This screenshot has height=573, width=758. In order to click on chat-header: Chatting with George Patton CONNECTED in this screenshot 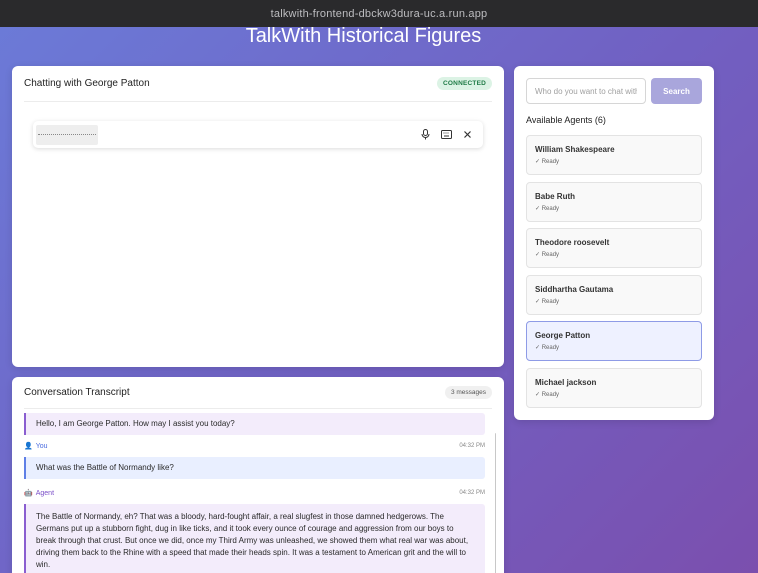, I will do `click(258, 84)`.